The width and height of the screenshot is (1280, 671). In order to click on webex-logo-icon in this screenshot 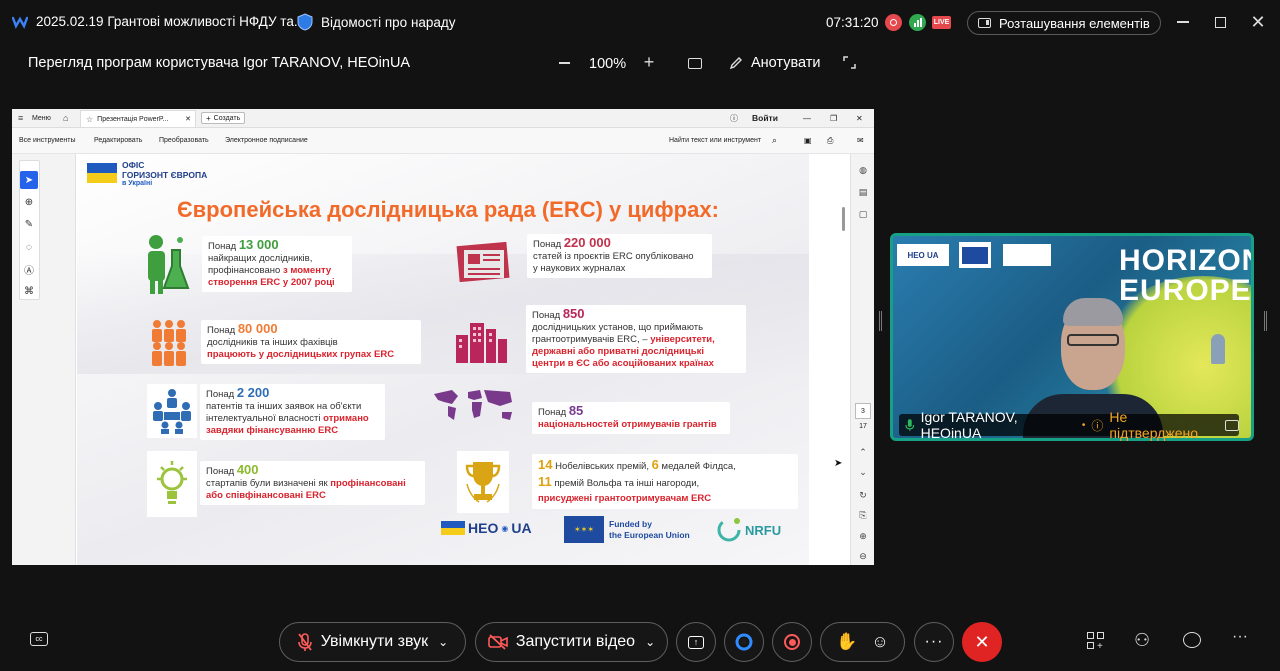, I will do `click(20, 22)`.